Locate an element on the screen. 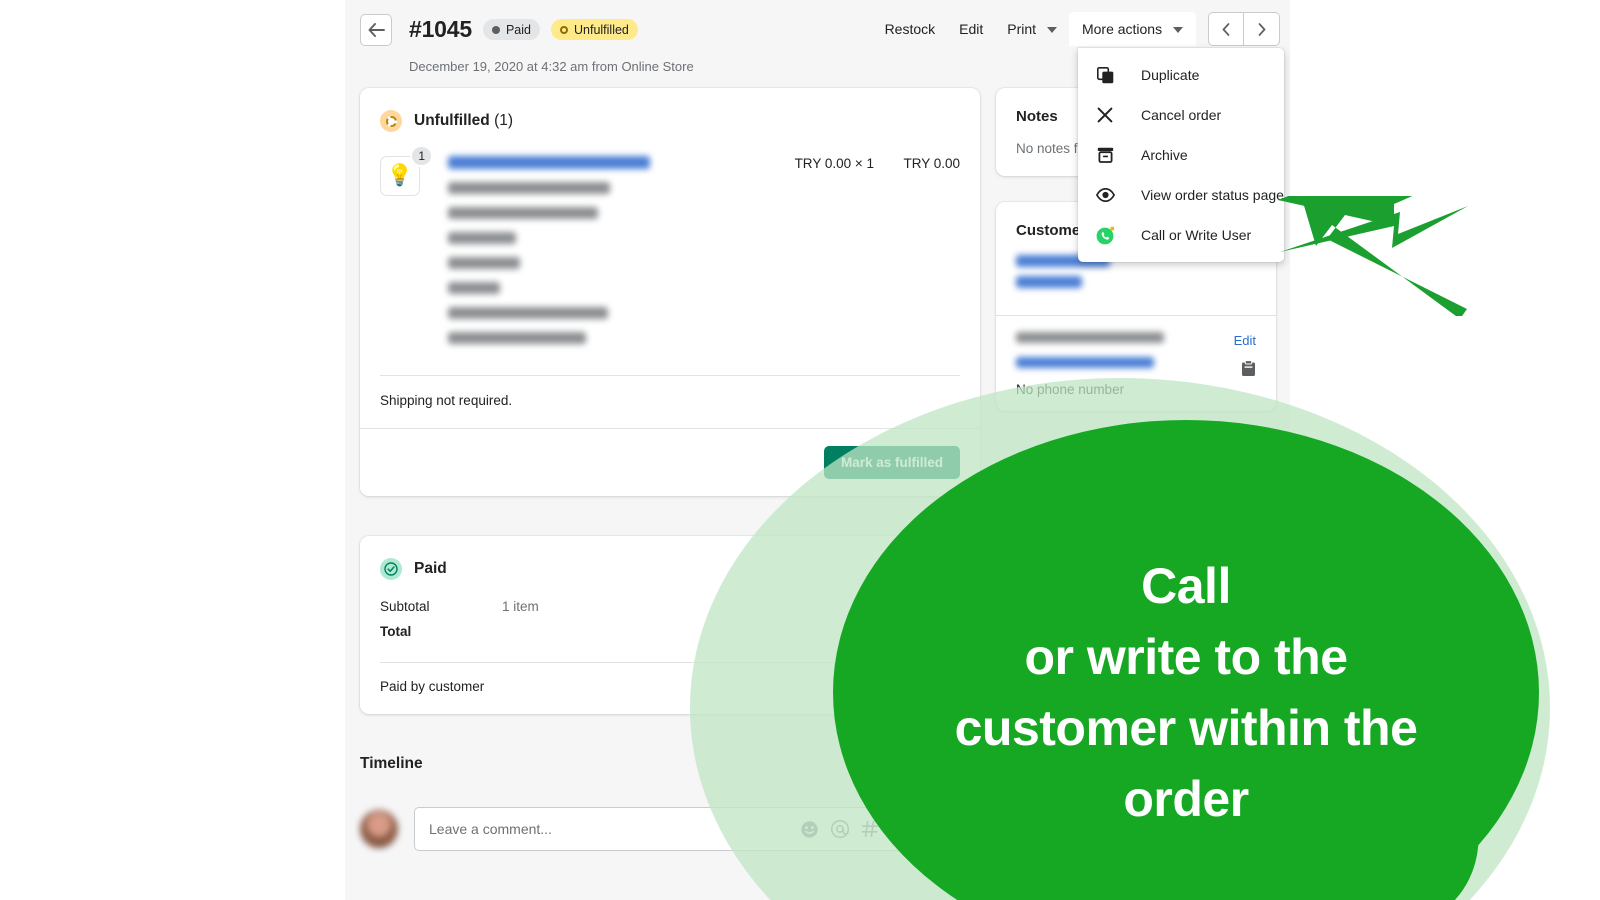 The height and width of the screenshot is (900, 1600). paid-by-customer-row: Paid by customer is located at coordinates (432, 686).